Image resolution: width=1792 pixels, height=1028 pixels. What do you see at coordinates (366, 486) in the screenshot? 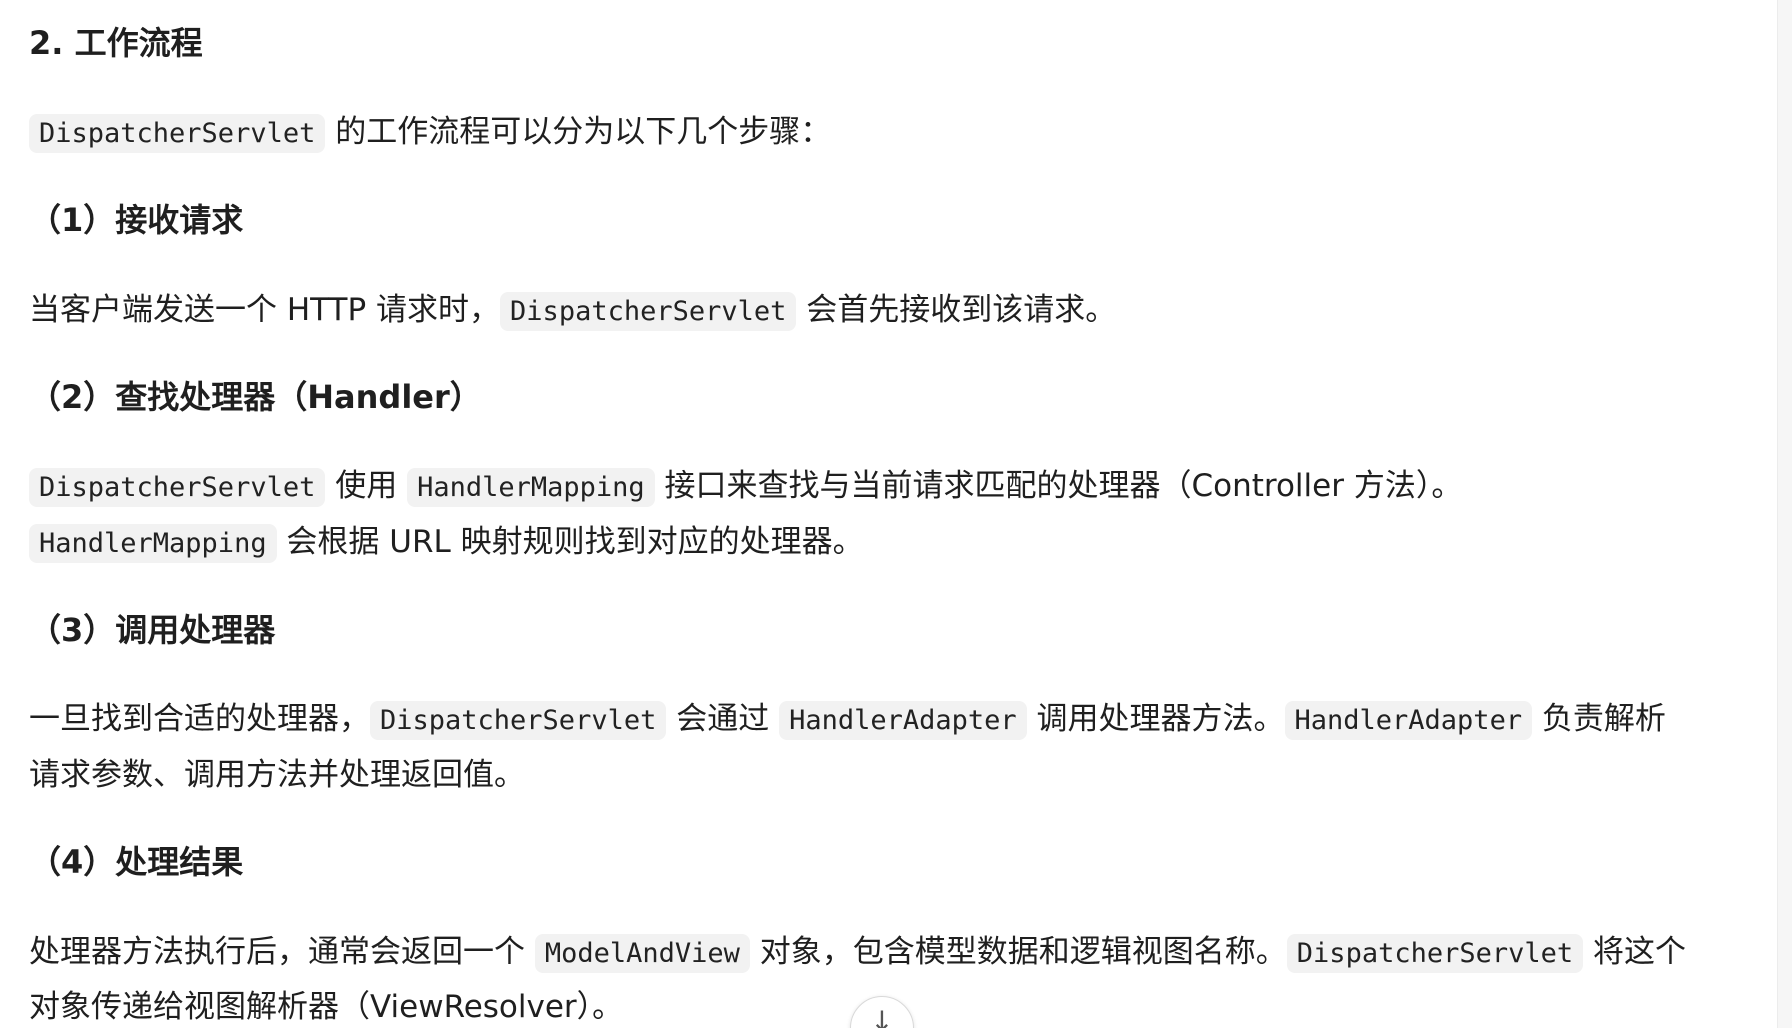
I see `paragraph-text: 使用` at bounding box center [366, 486].